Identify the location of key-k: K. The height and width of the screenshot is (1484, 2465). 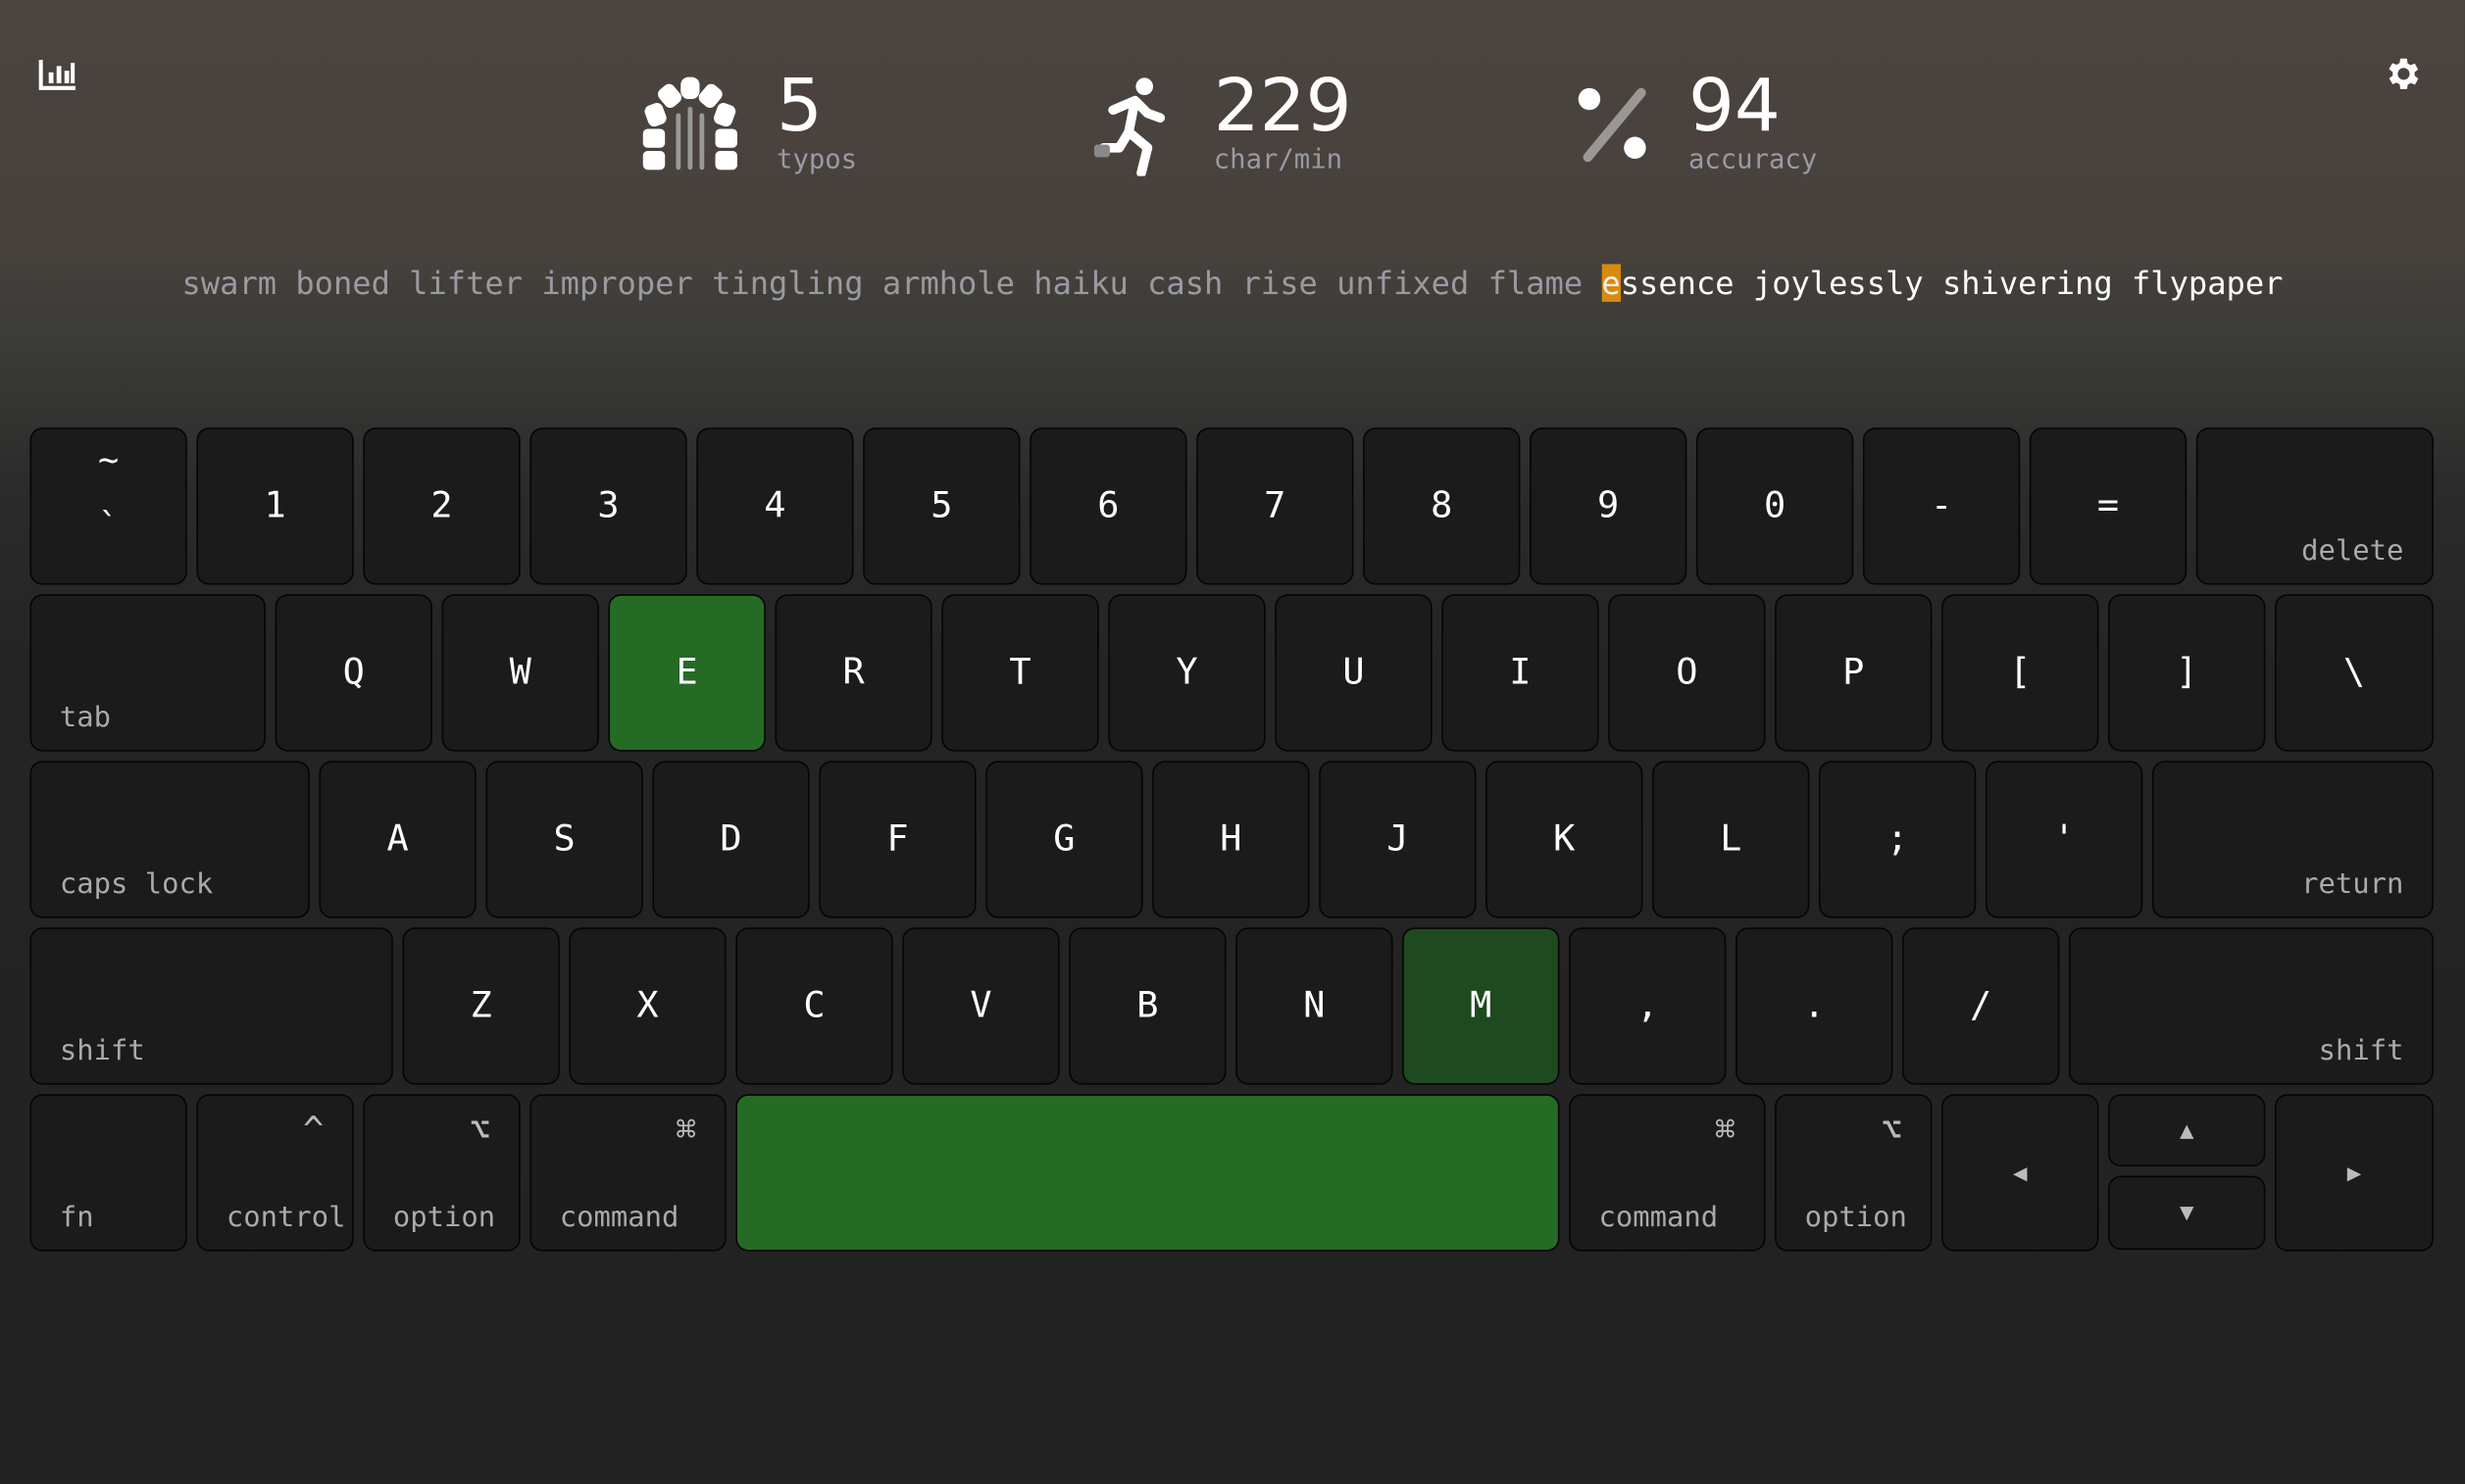
(1564, 839).